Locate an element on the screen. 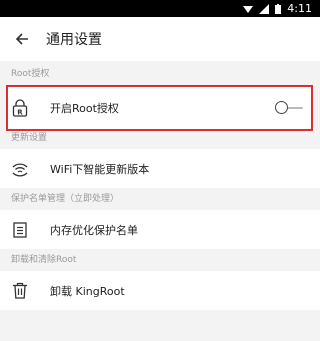 The height and width of the screenshot is (341, 320). uninstall-label: 卸载 KingRoot is located at coordinates (87, 291).